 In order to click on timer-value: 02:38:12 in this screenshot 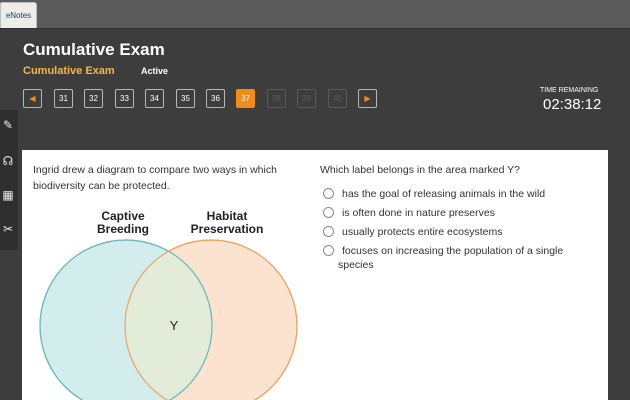, I will do `click(572, 104)`.